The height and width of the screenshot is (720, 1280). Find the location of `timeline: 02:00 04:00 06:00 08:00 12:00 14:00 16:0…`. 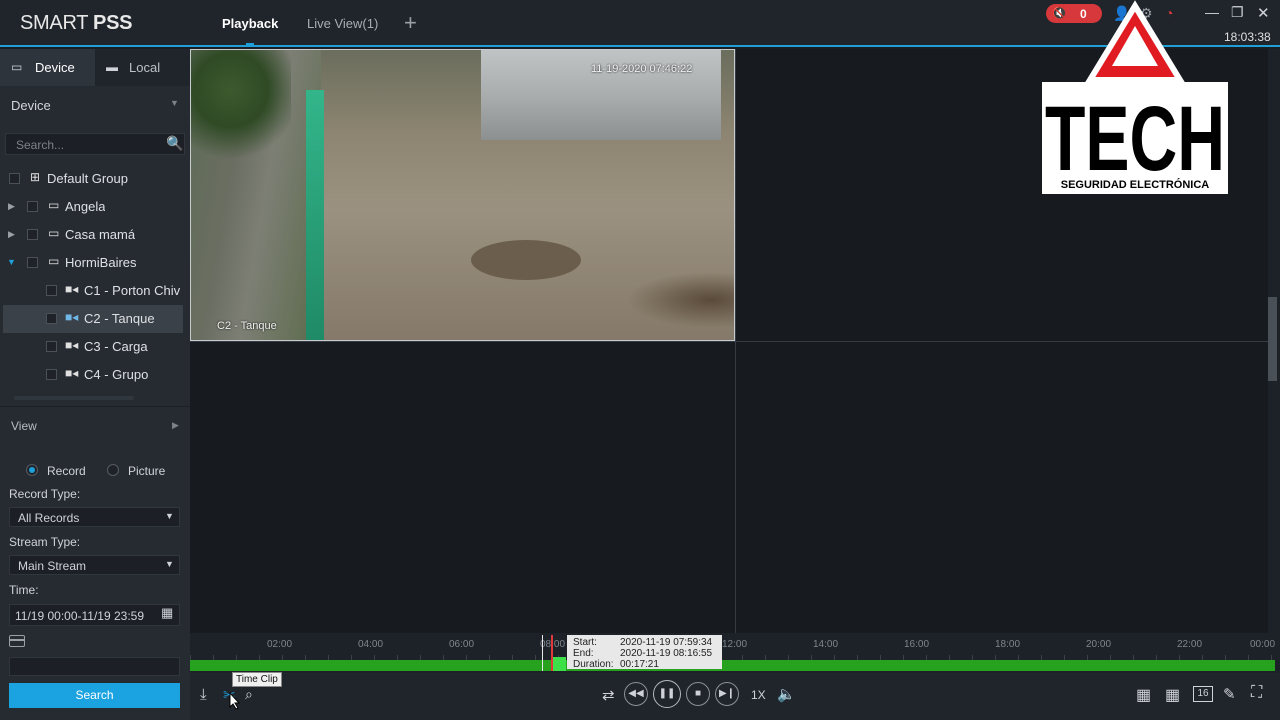

timeline: 02:00 04:00 06:00 08:00 12:00 14:00 16:0… is located at coordinates (735, 653).